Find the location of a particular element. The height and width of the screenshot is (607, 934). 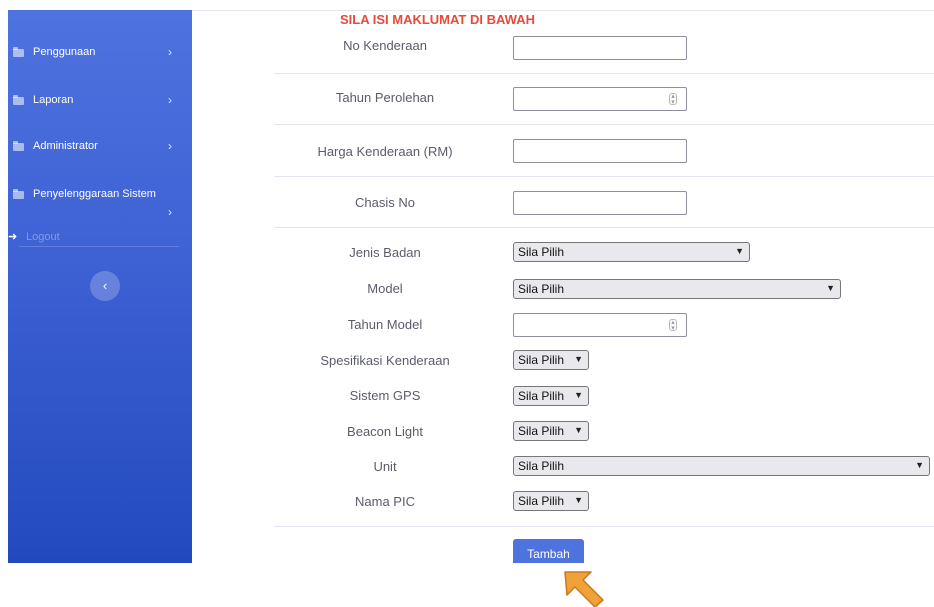

unit-select: Sila Pilih ▼ is located at coordinates (721, 466).